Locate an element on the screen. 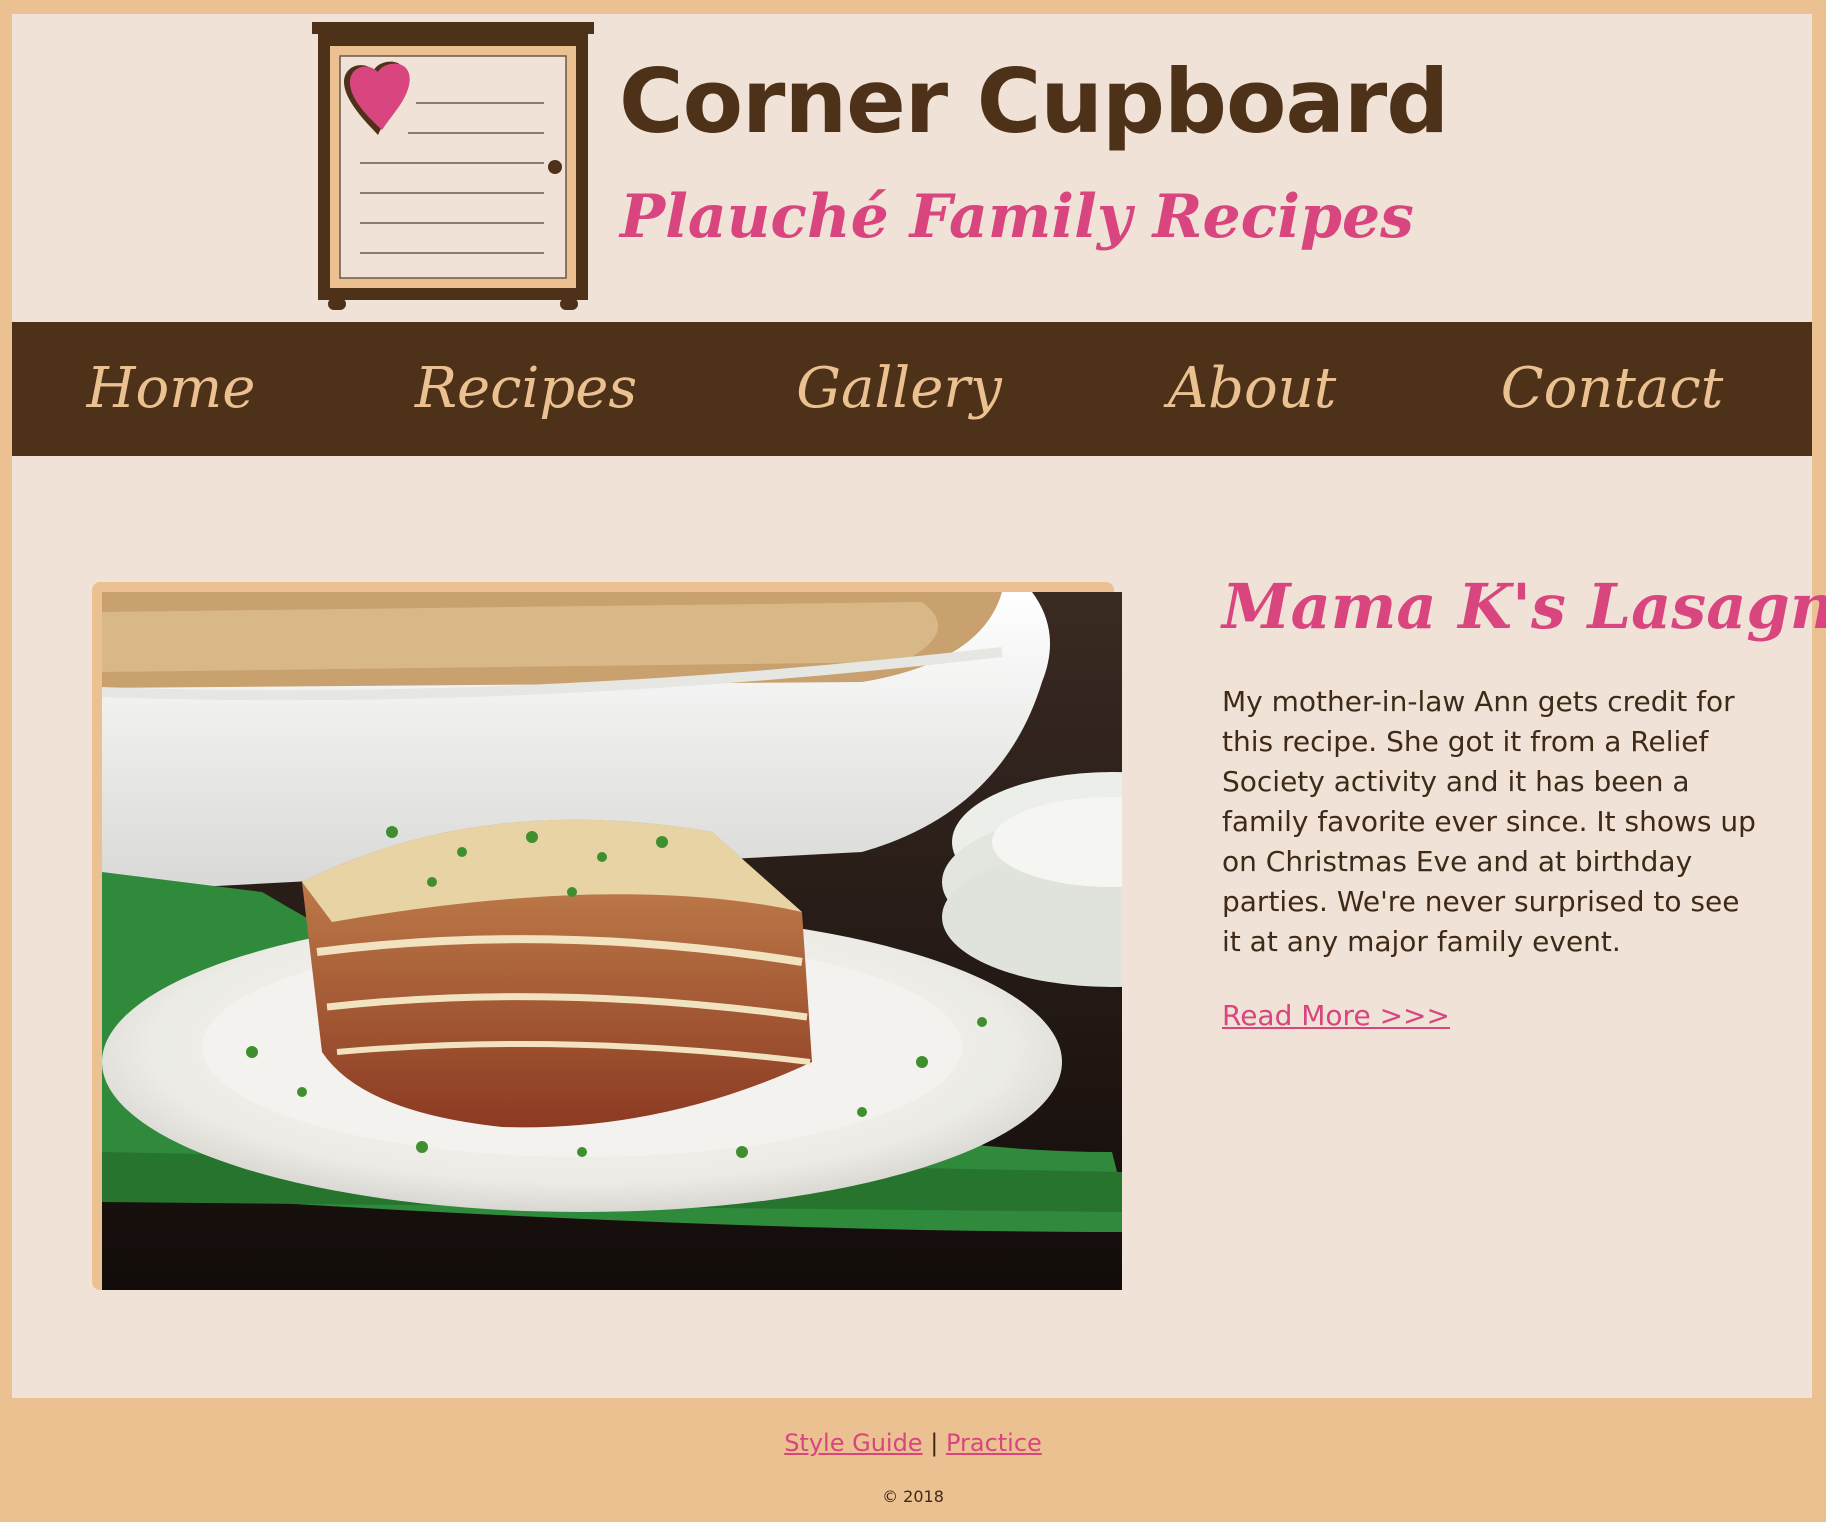  nav-contact: Contact is located at coordinates (1612, 389).